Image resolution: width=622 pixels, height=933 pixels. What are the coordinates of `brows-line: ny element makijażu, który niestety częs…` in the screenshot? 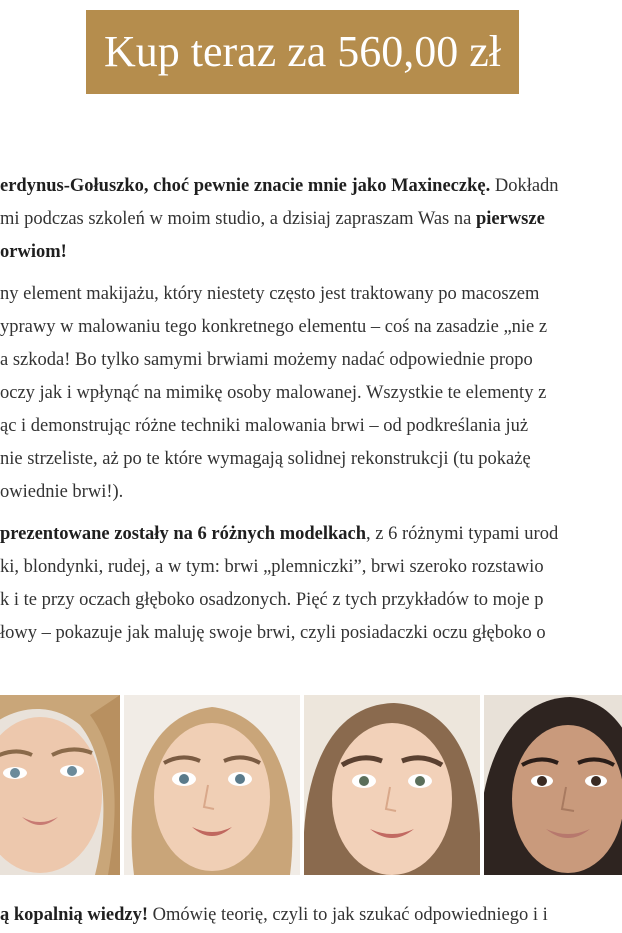 It's located at (270, 294).